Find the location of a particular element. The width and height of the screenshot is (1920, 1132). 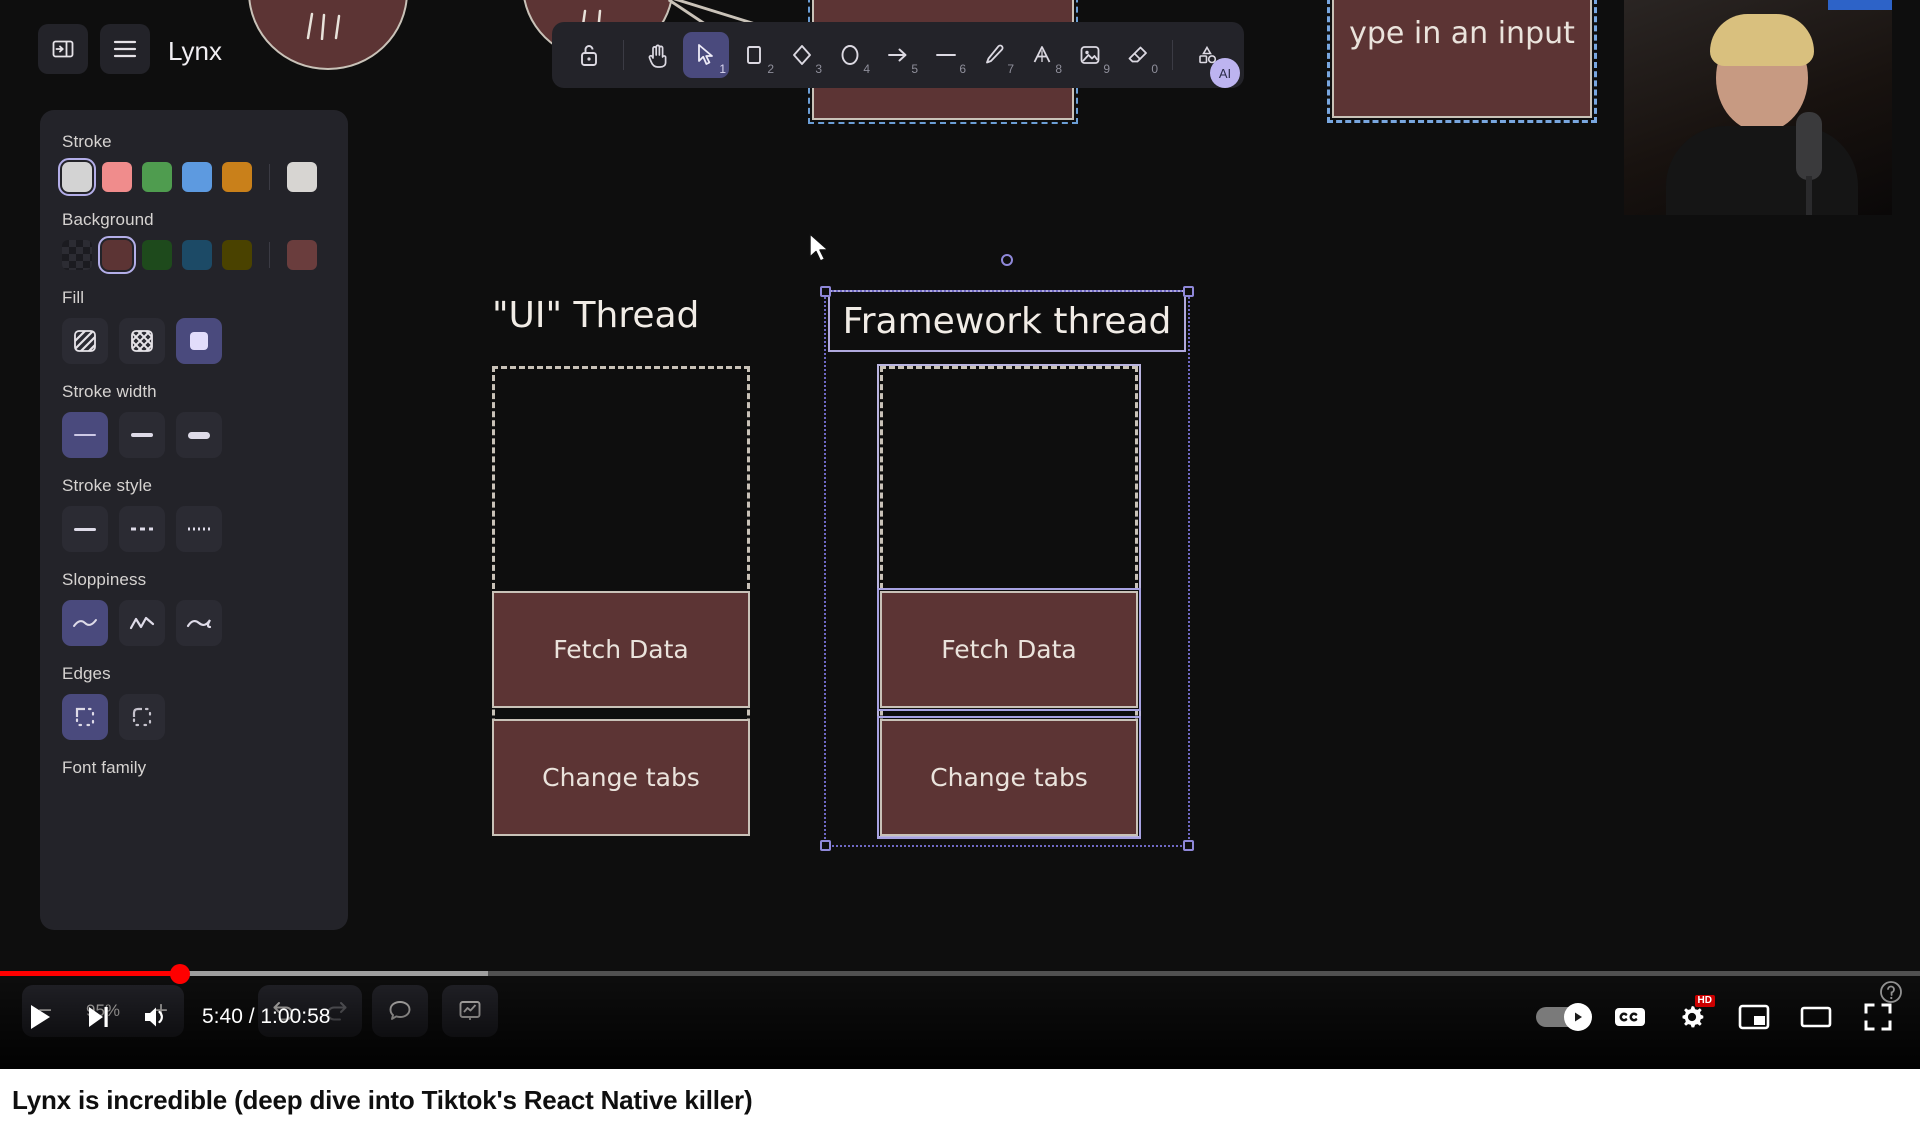

shapes-ai-button: AI is located at coordinates (1212, 60).